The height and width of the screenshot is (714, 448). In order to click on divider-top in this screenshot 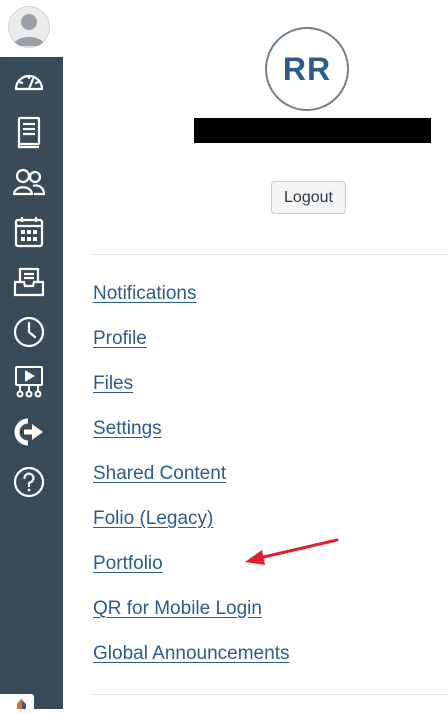, I will do `click(270, 254)`.